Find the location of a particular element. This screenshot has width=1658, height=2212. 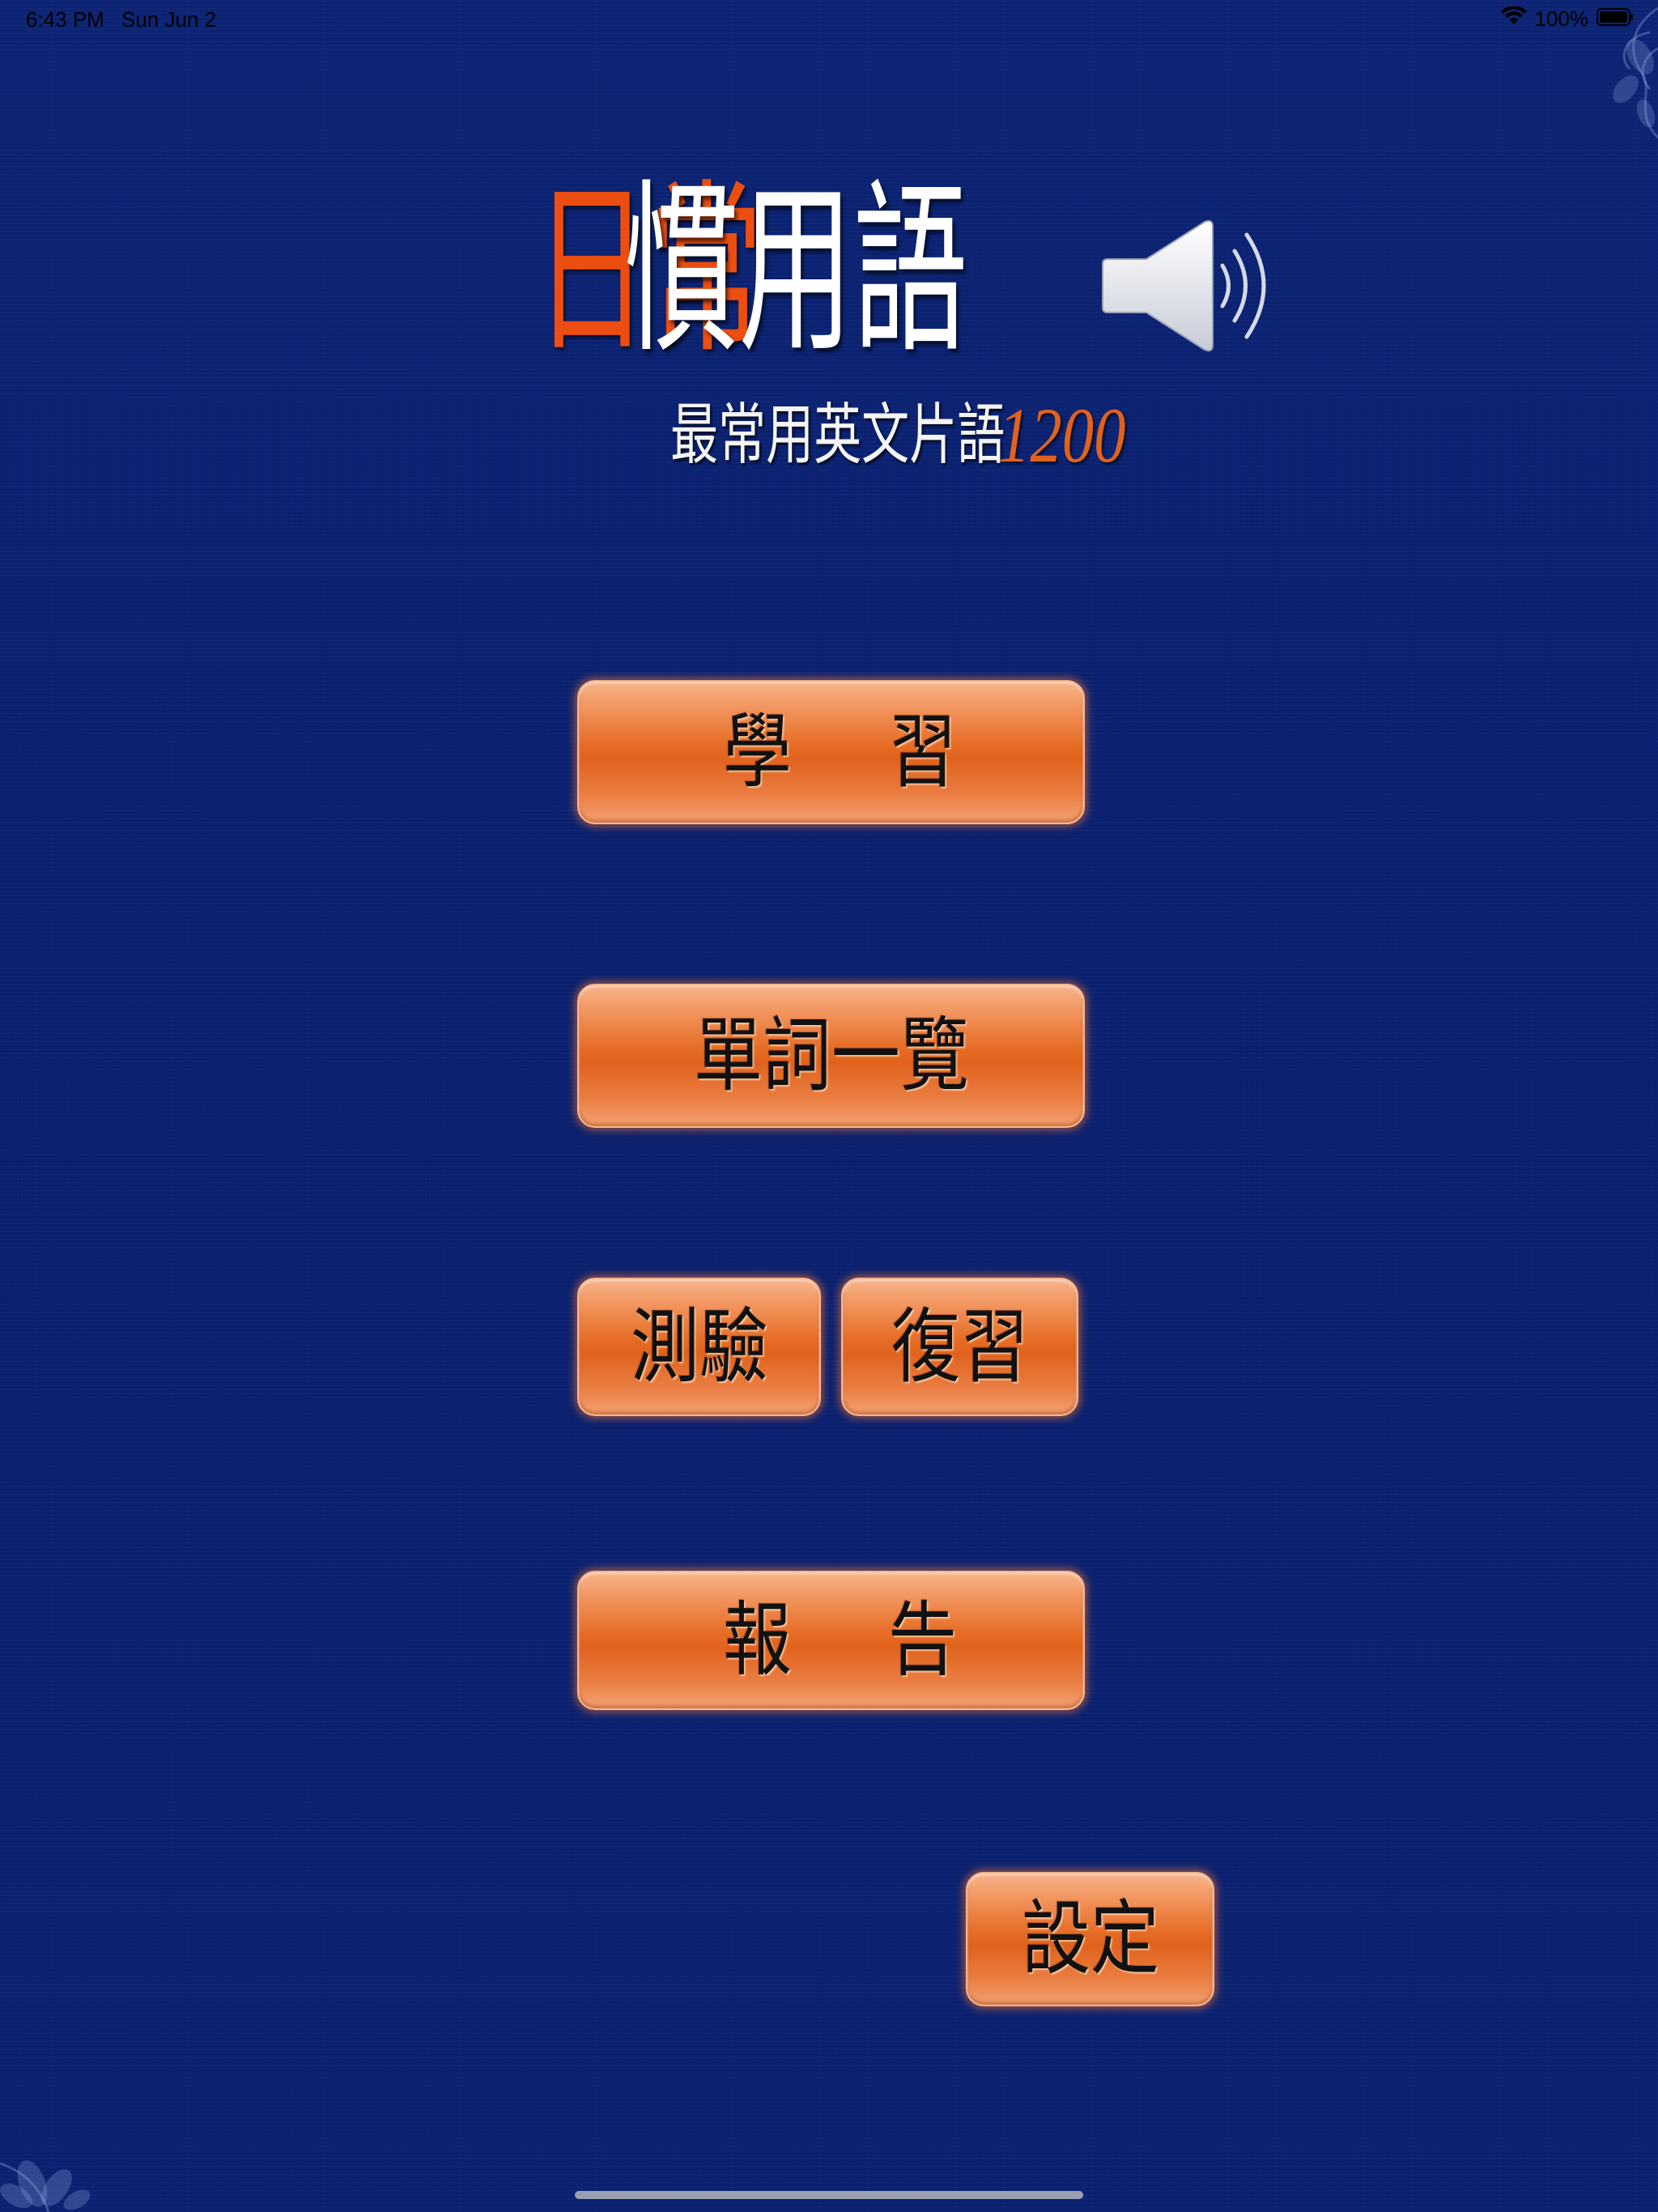

review-button: 復習 is located at coordinates (959, 1347).